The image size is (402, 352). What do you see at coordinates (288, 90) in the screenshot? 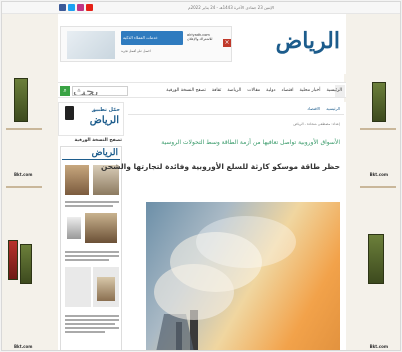
I see `nav-item: اقتصاد` at bounding box center [288, 90].